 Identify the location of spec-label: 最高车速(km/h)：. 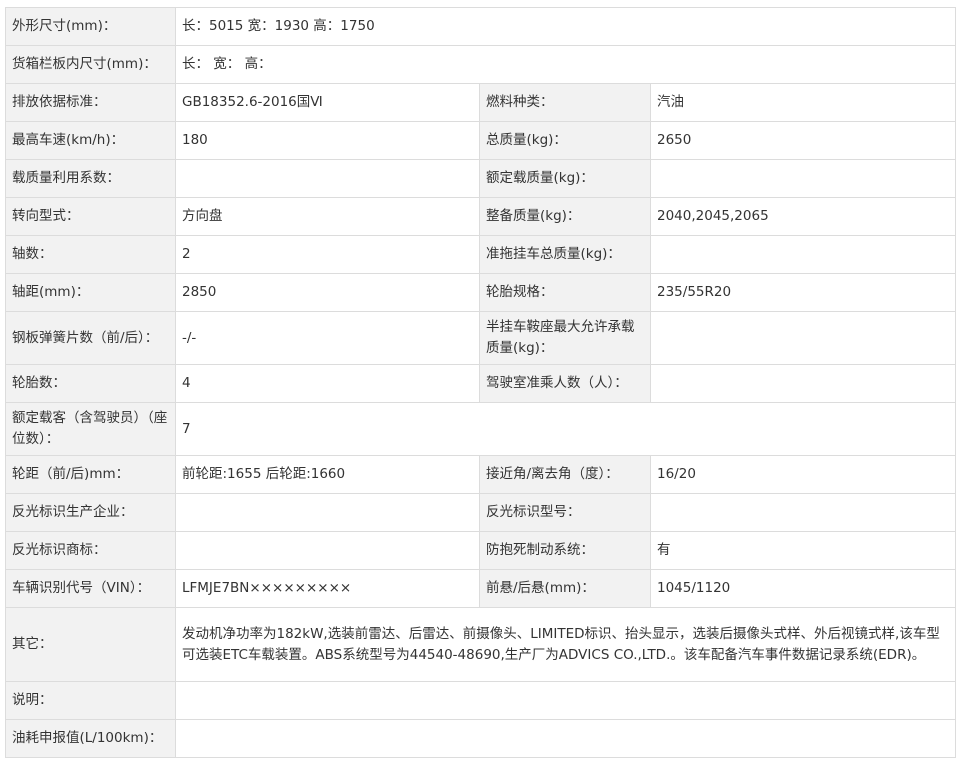
(90, 140).